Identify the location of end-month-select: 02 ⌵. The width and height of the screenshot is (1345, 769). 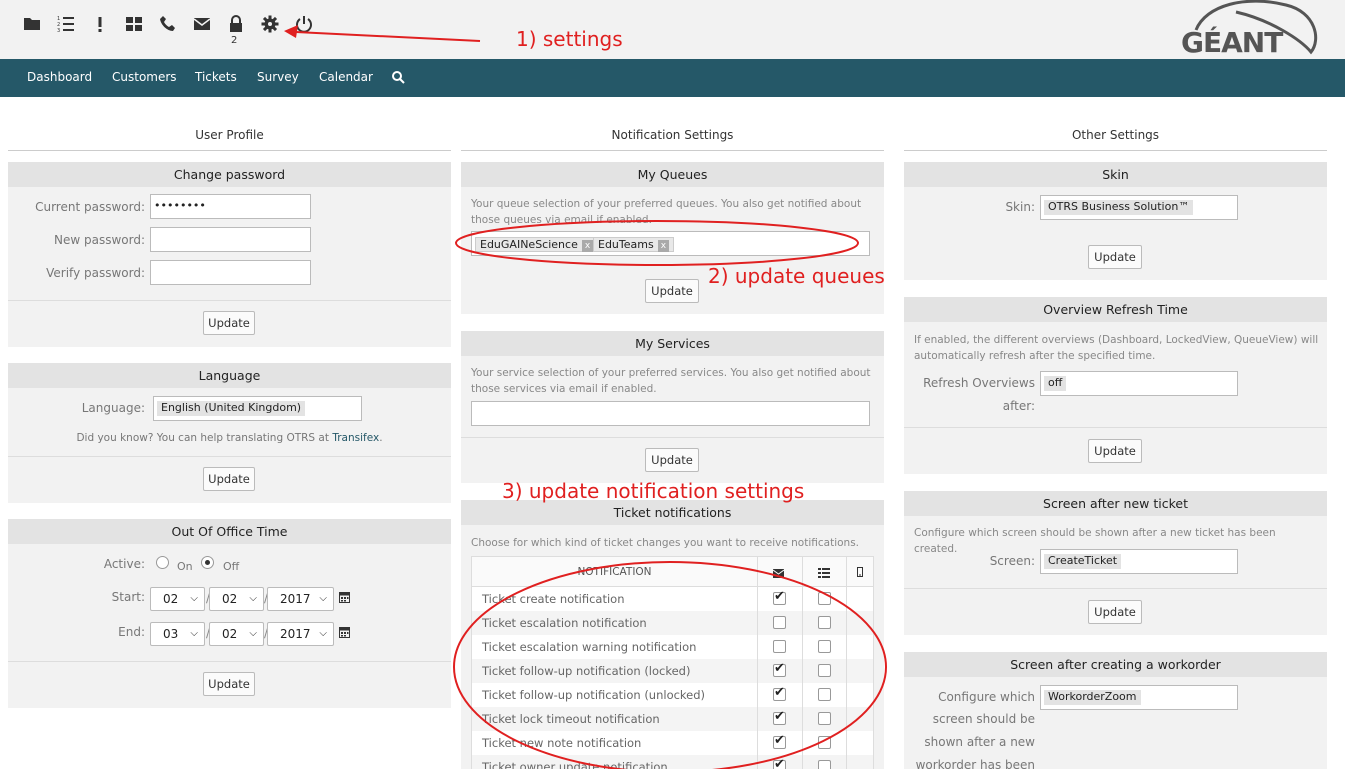
(236, 634).